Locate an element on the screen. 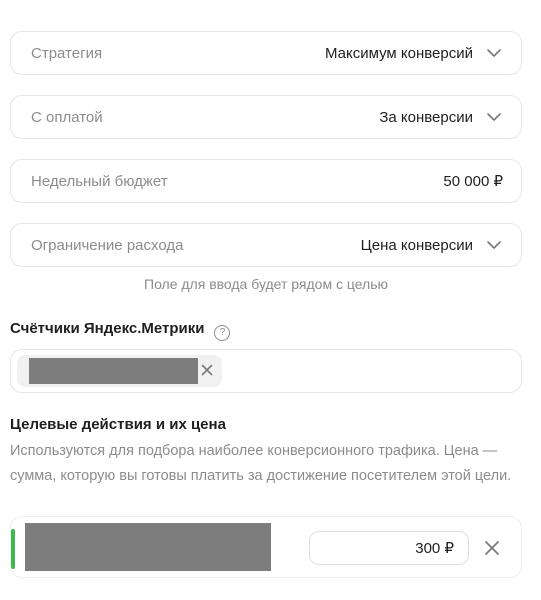 This screenshot has width=541, height=600. payment-value: За конверсии is located at coordinates (426, 117).